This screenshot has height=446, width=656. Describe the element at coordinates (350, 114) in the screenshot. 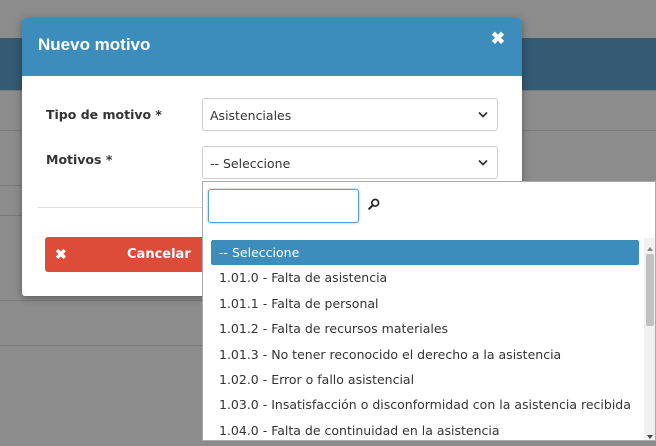

I see `reason-type-select: Asistenciales` at that location.